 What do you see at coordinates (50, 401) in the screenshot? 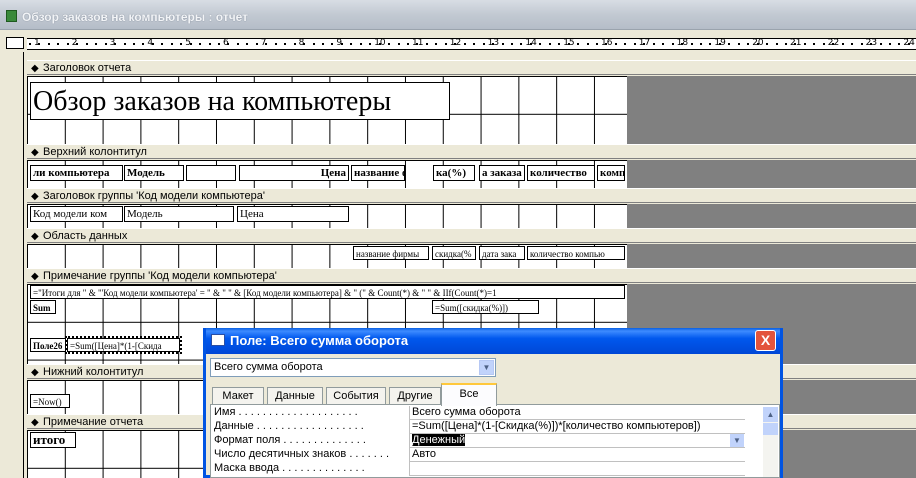
I see `now-field: =Now()` at bounding box center [50, 401].